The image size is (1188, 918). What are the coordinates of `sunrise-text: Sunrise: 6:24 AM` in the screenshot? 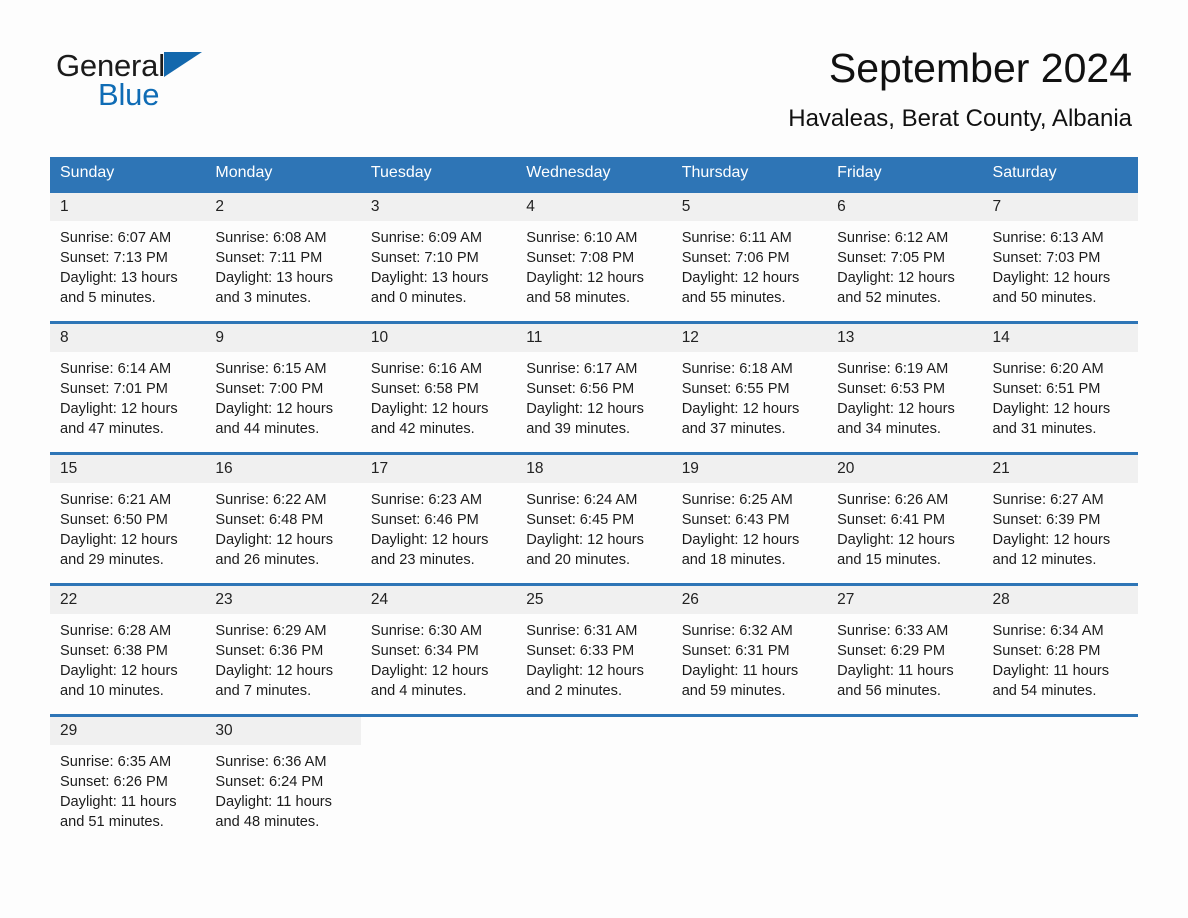 It's located at (582, 499).